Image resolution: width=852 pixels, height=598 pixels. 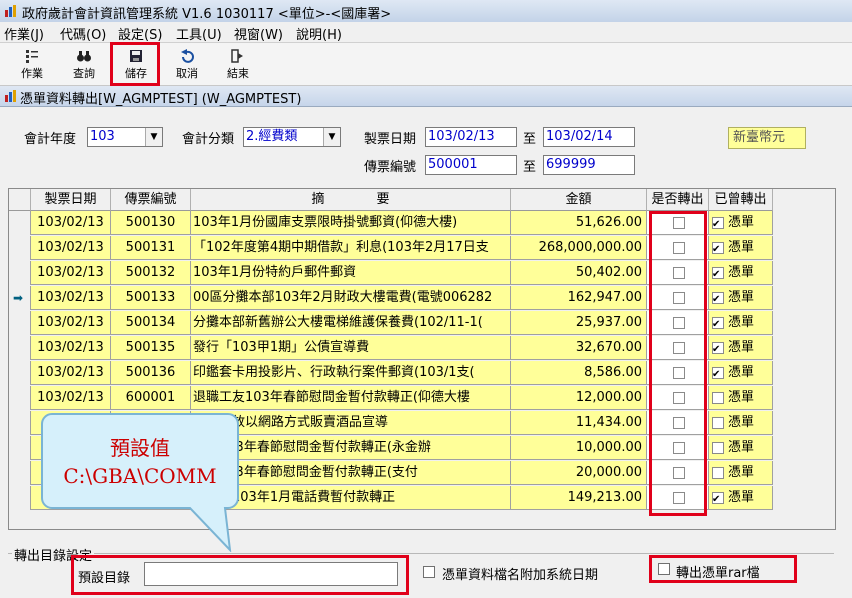 I want to click on voucher-from-input: 500001, so click(x=471, y=165).